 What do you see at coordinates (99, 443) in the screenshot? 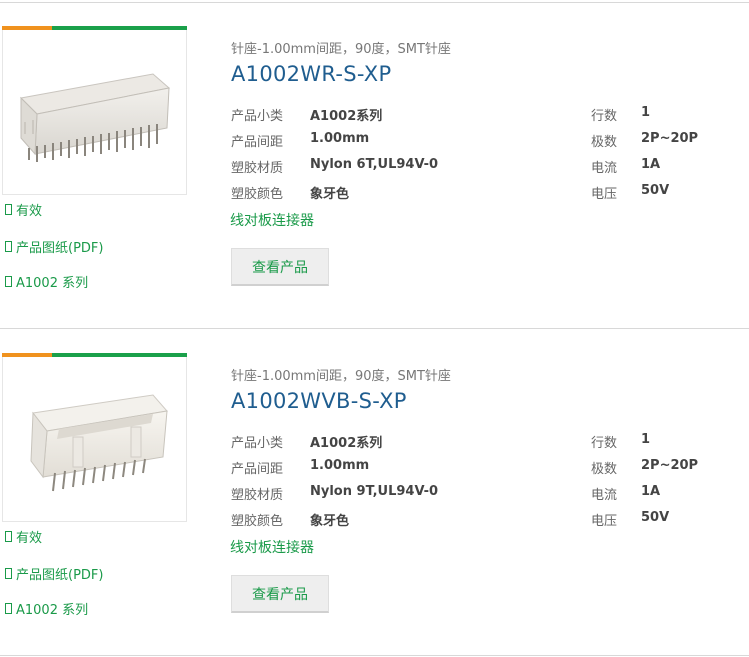
I see `connector-wvb-photo-icon` at bounding box center [99, 443].